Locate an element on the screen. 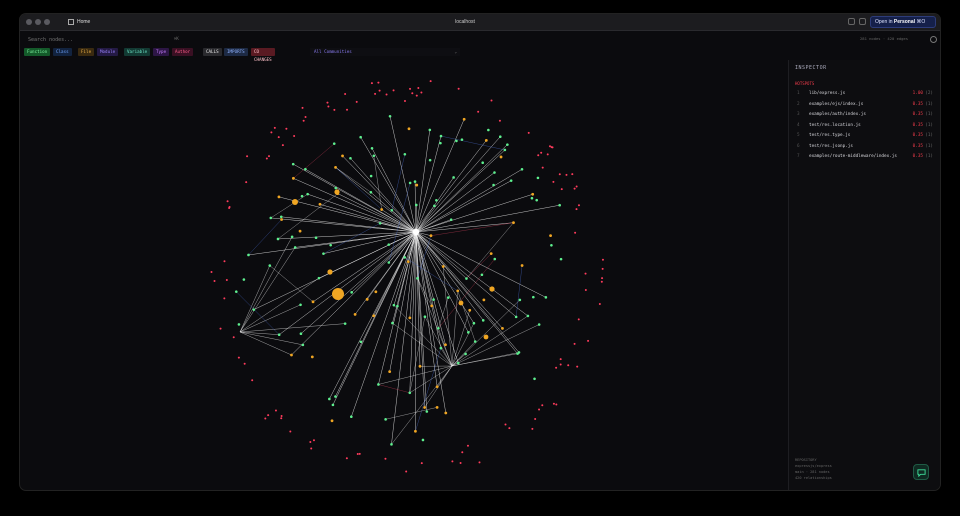  hotspot-row: 4 test/res.location.js 0.35 (1) is located at coordinates (865, 125).